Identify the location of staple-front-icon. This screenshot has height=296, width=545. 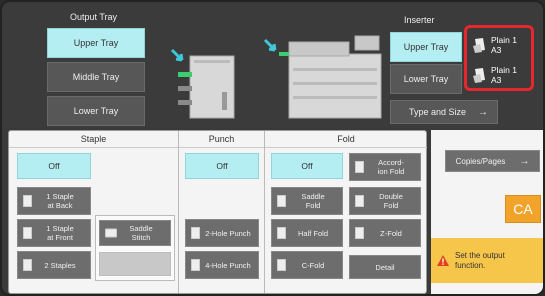
(27, 233).